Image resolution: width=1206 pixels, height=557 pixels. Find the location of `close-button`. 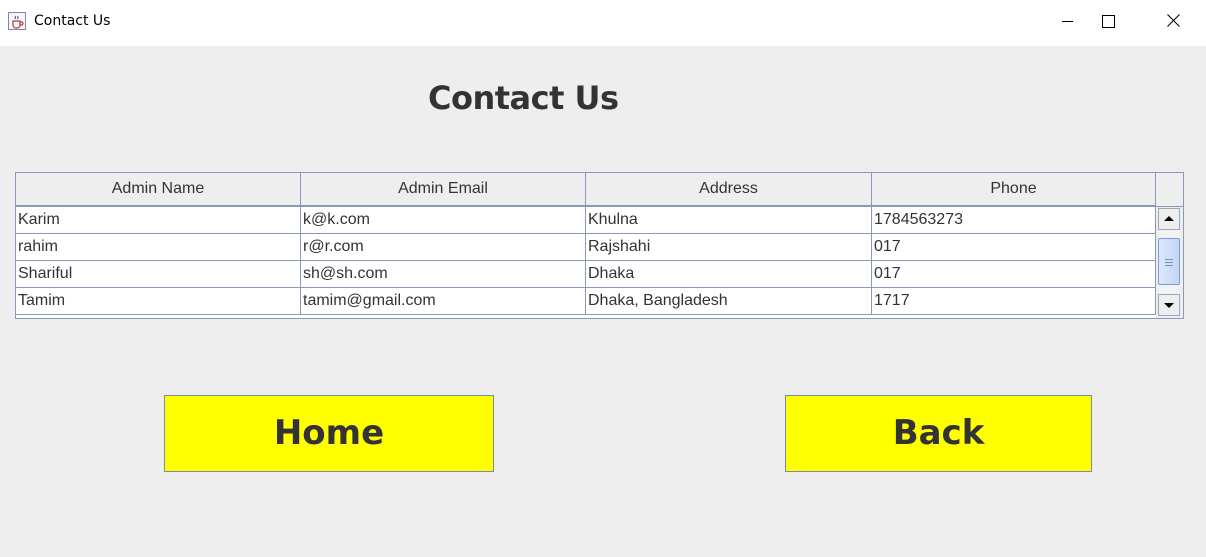

close-button is located at coordinates (1175, 20).